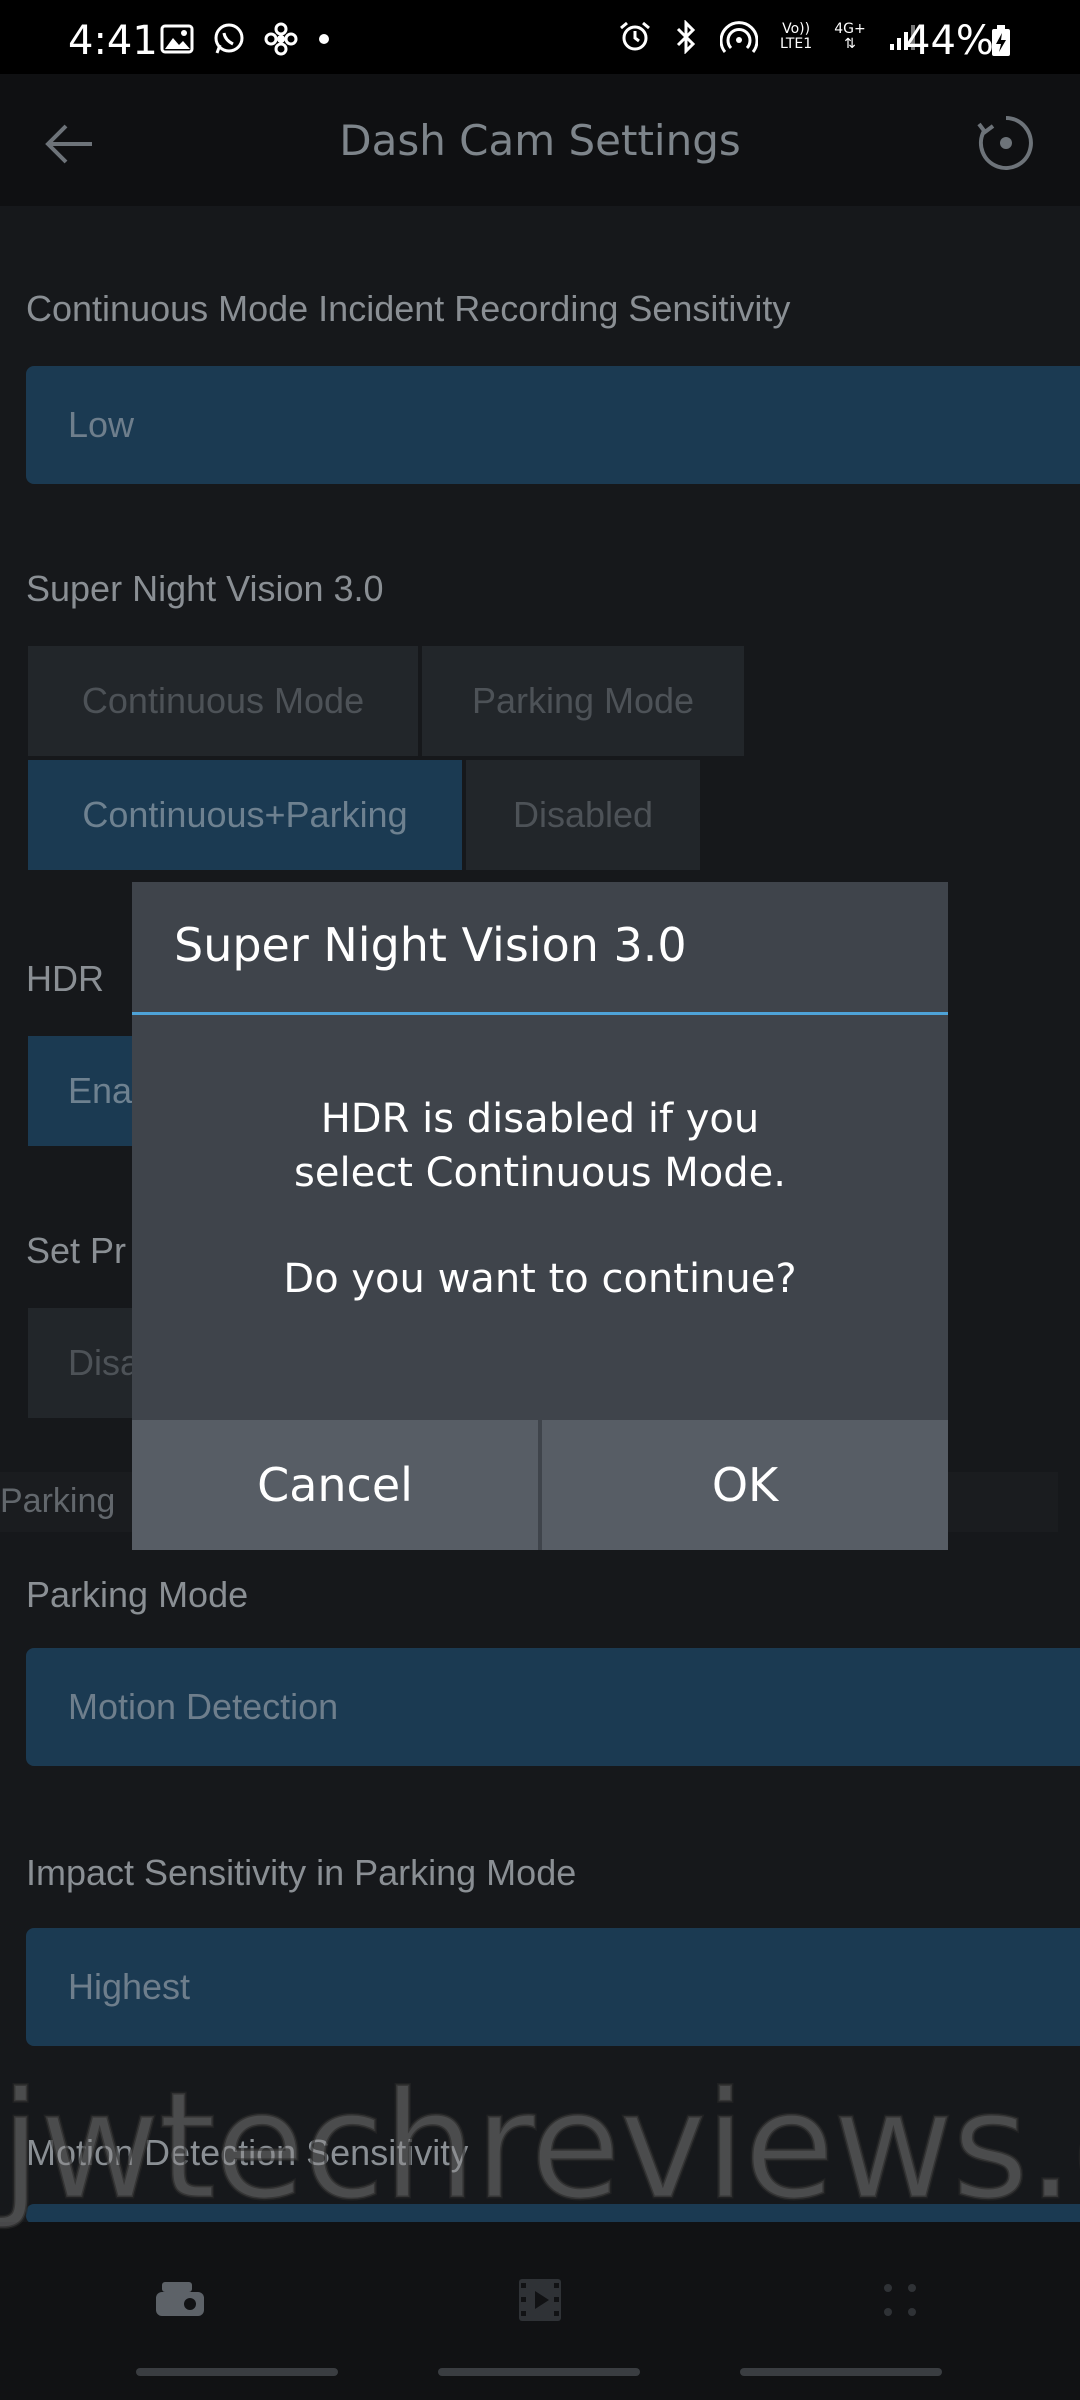  What do you see at coordinates (553, 1987) in the screenshot?
I see `impact-sensitivity-dropdown: Highest` at bounding box center [553, 1987].